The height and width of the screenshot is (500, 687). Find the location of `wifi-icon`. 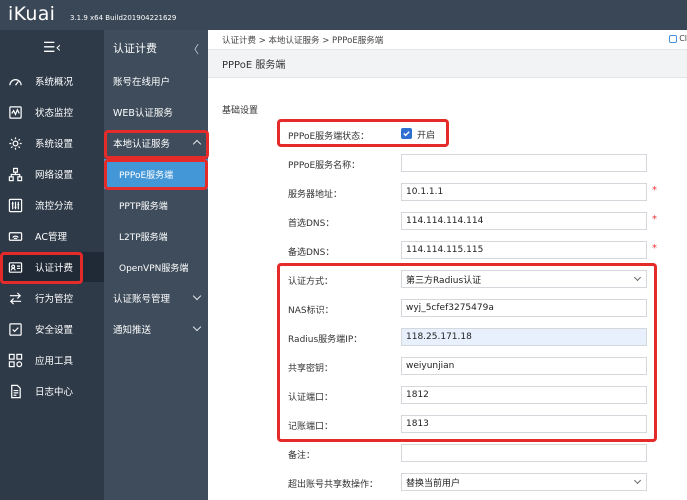

wifi-icon is located at coordinates (15, 236).